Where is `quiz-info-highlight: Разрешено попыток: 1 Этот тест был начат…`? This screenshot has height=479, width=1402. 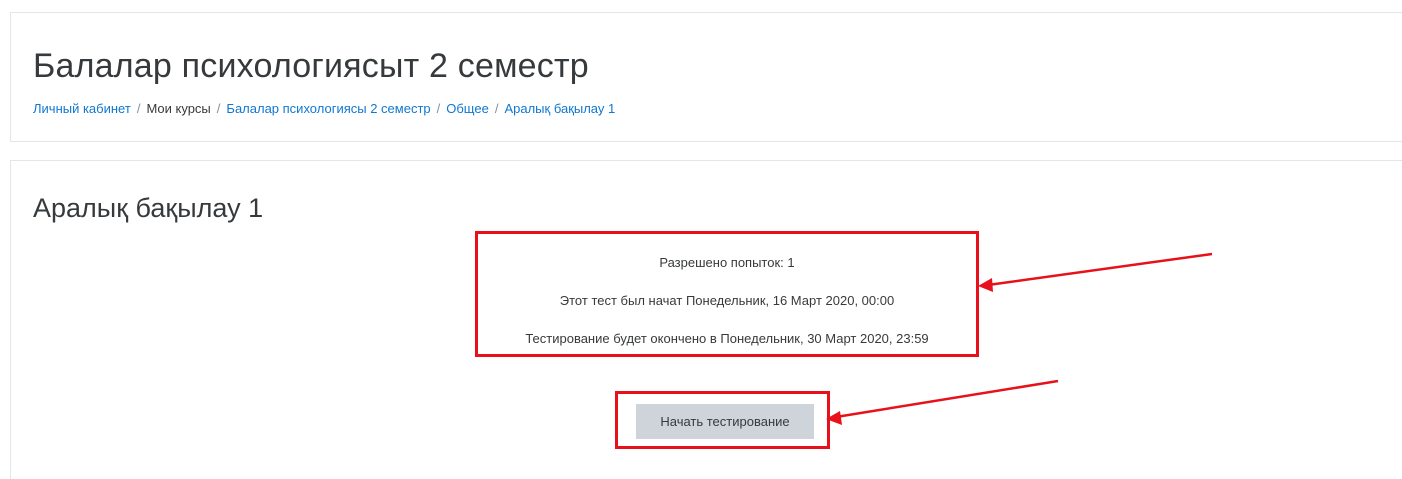 quiz-info-highlight: Разрешено попыток: 1 Этот тест был начат… is located at coordinates (727, 294).